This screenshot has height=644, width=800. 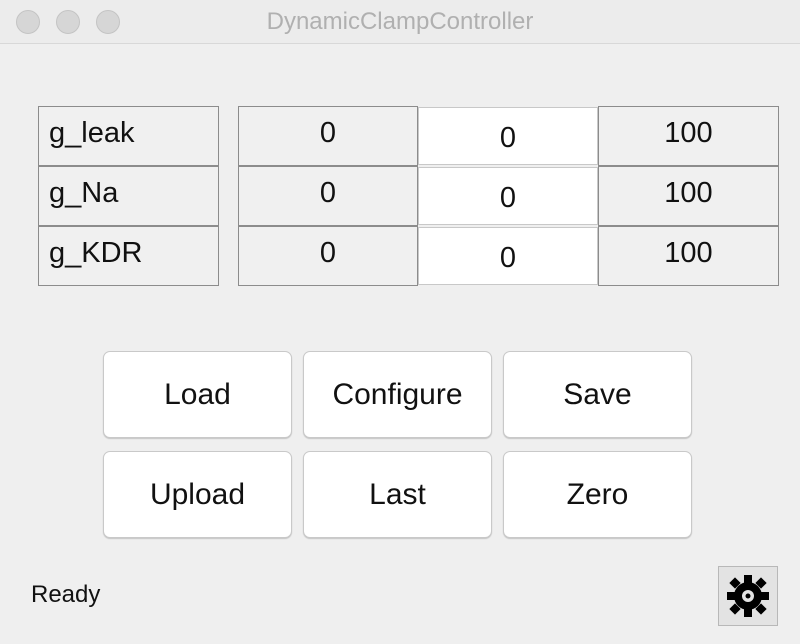 What do you see at coordinates (508, 136) in the screenshot?
I see `param-value-input-g-leak: 0` at bounding box center [508, 136].